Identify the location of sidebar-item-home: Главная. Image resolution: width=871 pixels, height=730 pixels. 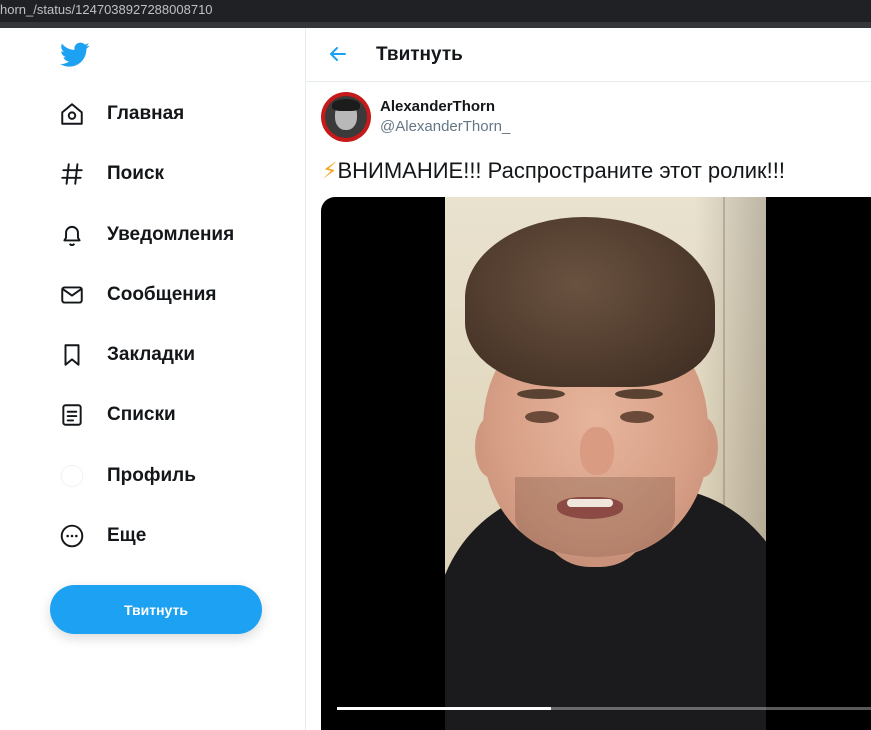
(121, 114).